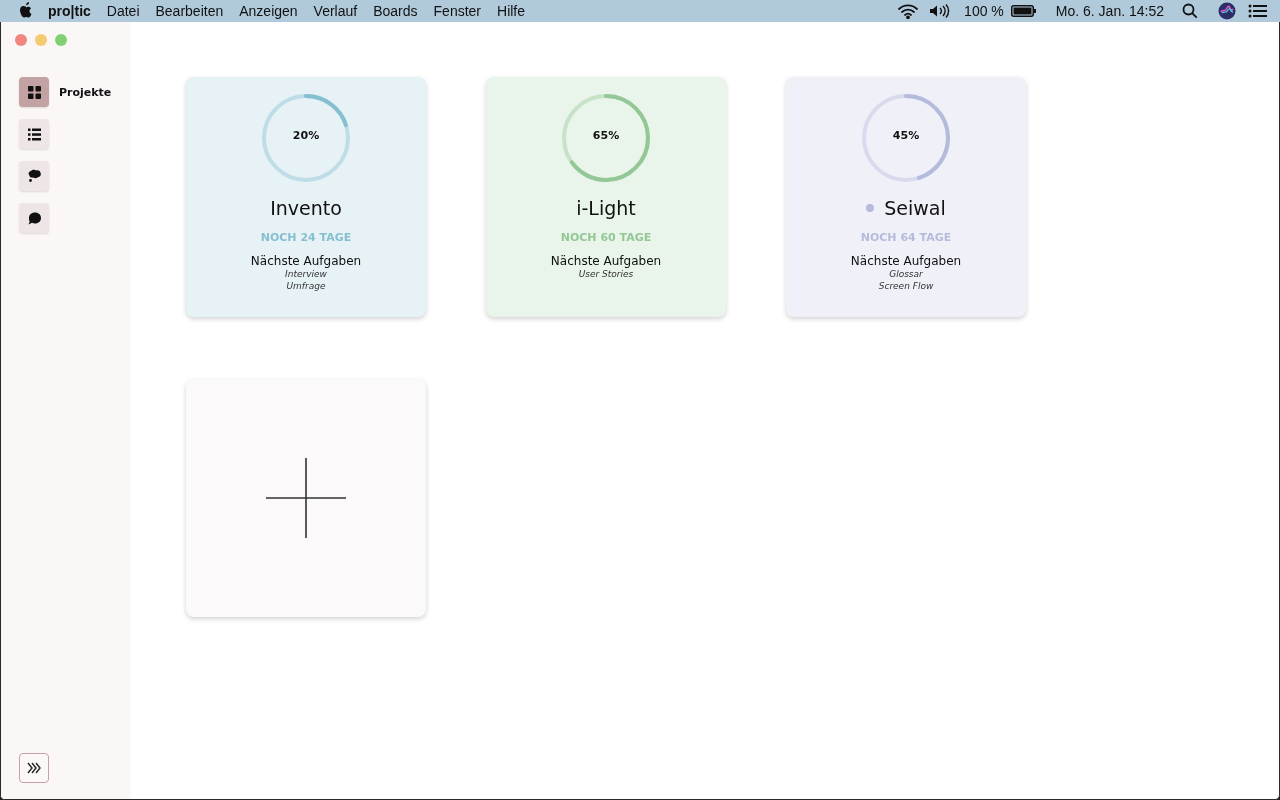 This screenshot has height=800, width=1280. I want to click on menu-item: Verlauf, so click(335, 11).